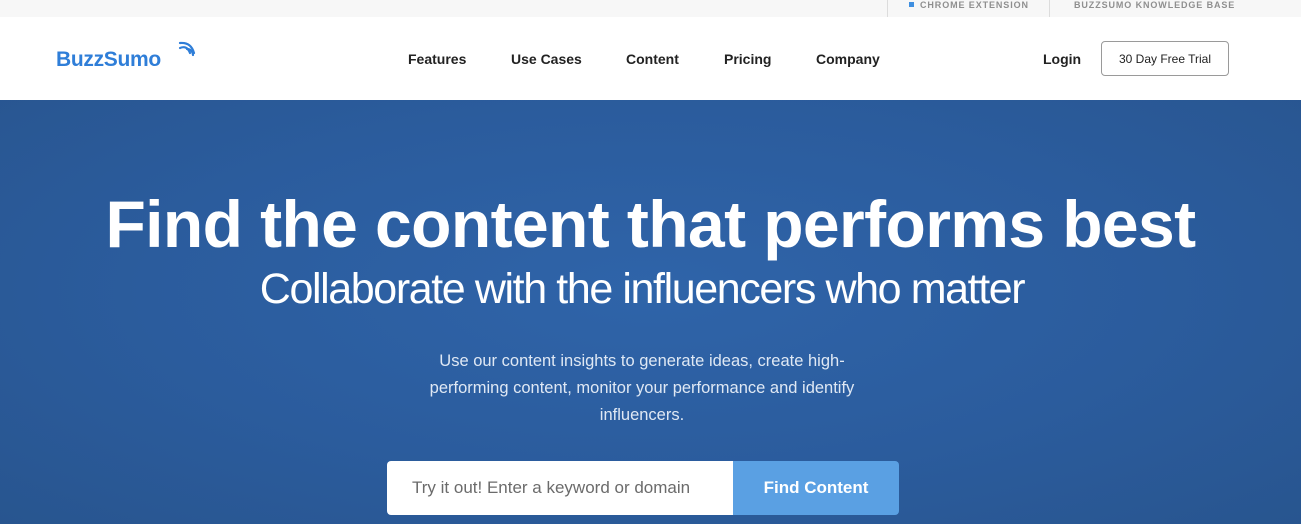 Image resolution: width=1301 pixels, height=524 pixels. What do you see at coordinates (560, 488) in the screenshot?
I see `keyword-search-input` at bounding box center [560, 488].